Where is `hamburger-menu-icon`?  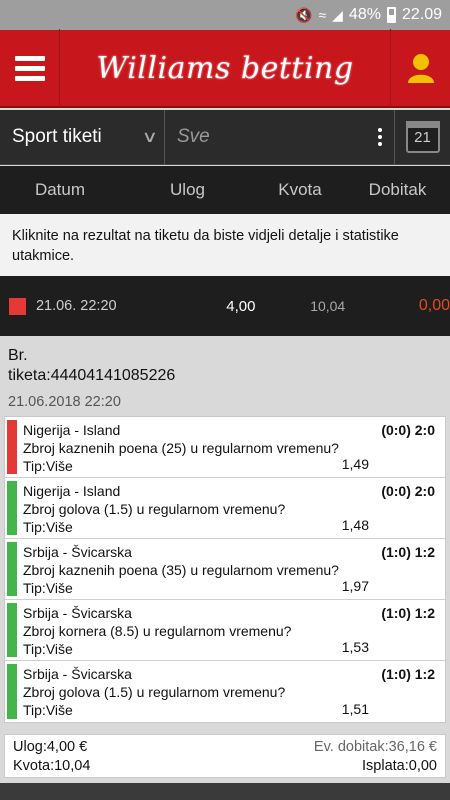
hamburger-menu-icon is located at coordinates (30, 68).